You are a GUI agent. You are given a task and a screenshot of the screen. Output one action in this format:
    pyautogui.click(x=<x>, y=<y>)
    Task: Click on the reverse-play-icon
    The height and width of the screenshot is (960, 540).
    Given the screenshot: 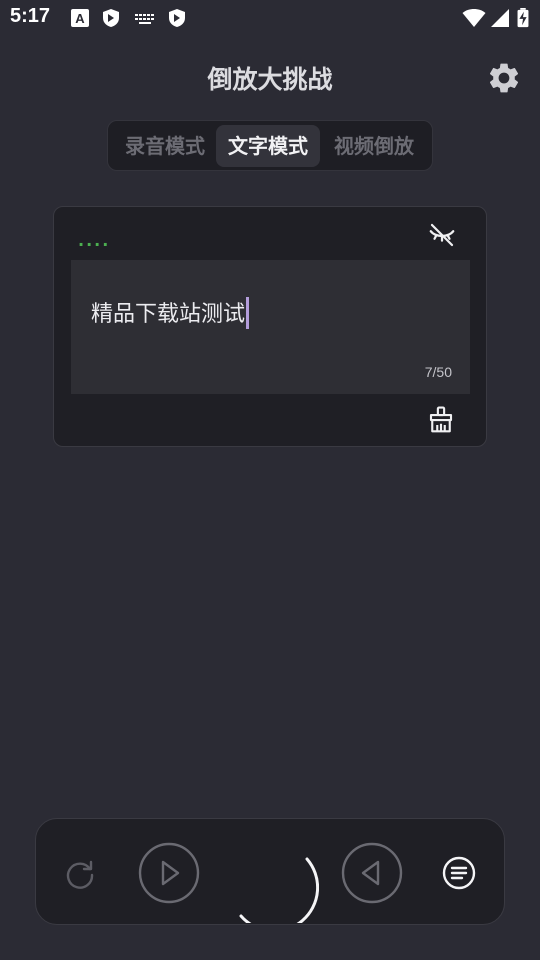 What is the action you would take?
    pyautogui.click(x=372, y=873)
    